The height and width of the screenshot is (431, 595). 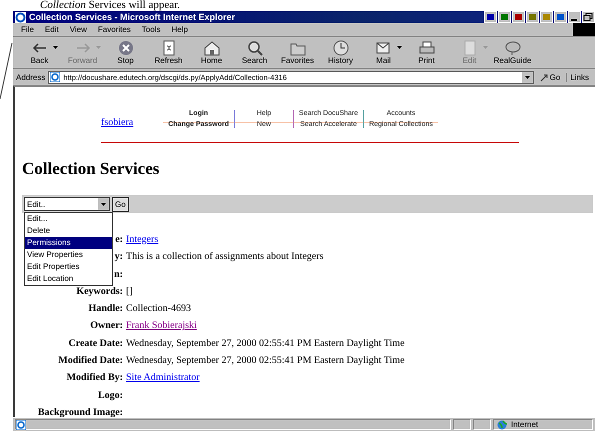 I want to click on toolbar-button: Search, so click(x=254, y=52).